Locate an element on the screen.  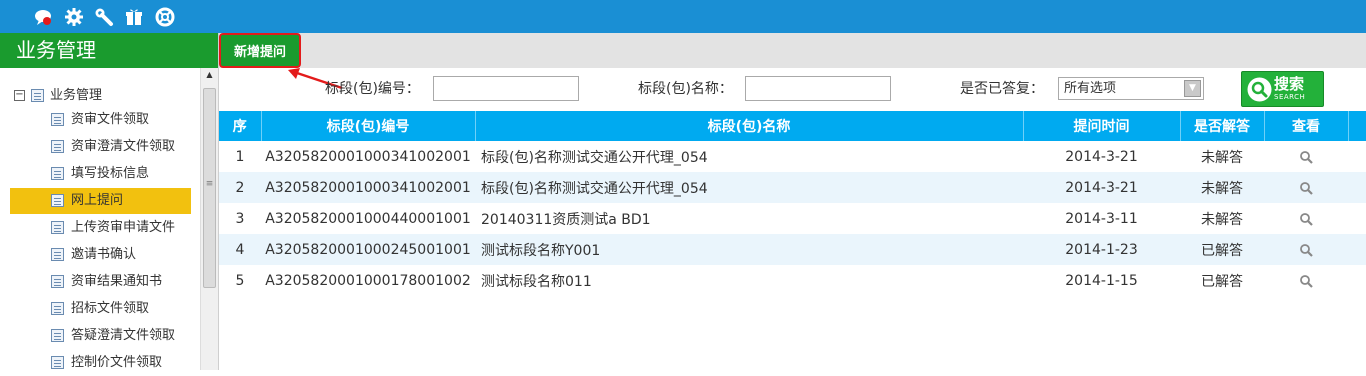
gear-icon is located at coordinates (74, 17).